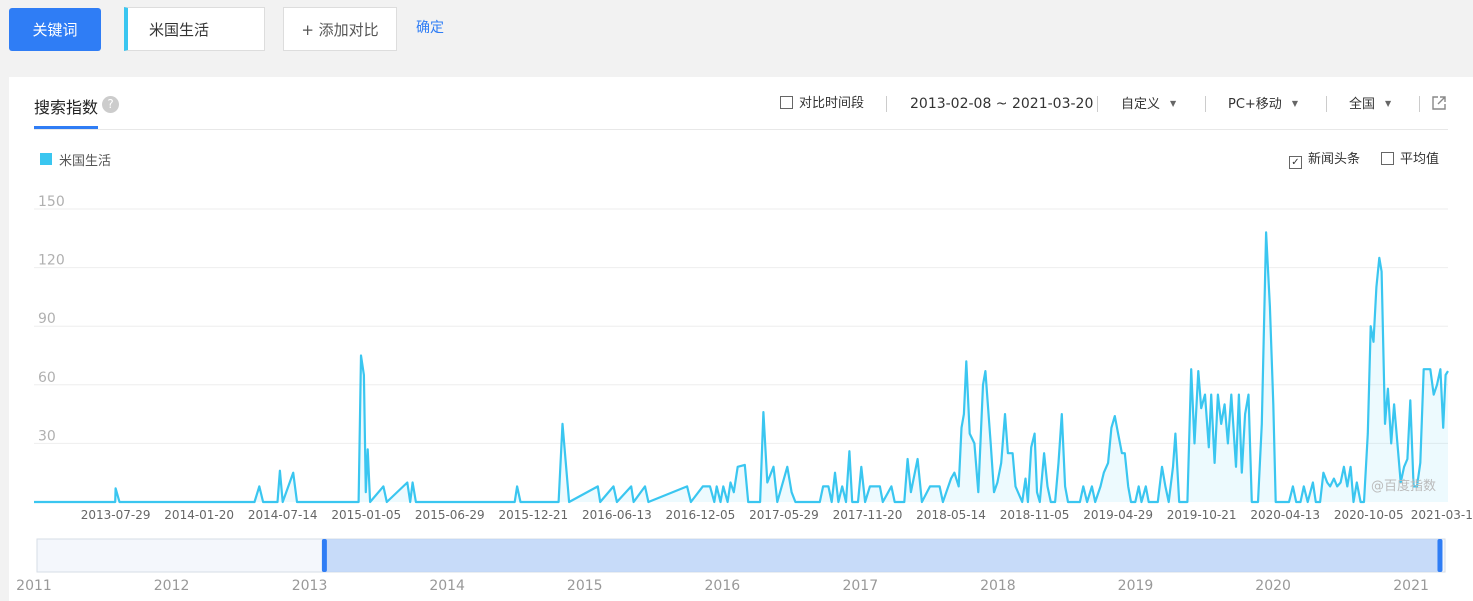 The height and width of the screenshot is (601, 1473). I want to click on brush-year-label: 2020, so click(1273, 586).